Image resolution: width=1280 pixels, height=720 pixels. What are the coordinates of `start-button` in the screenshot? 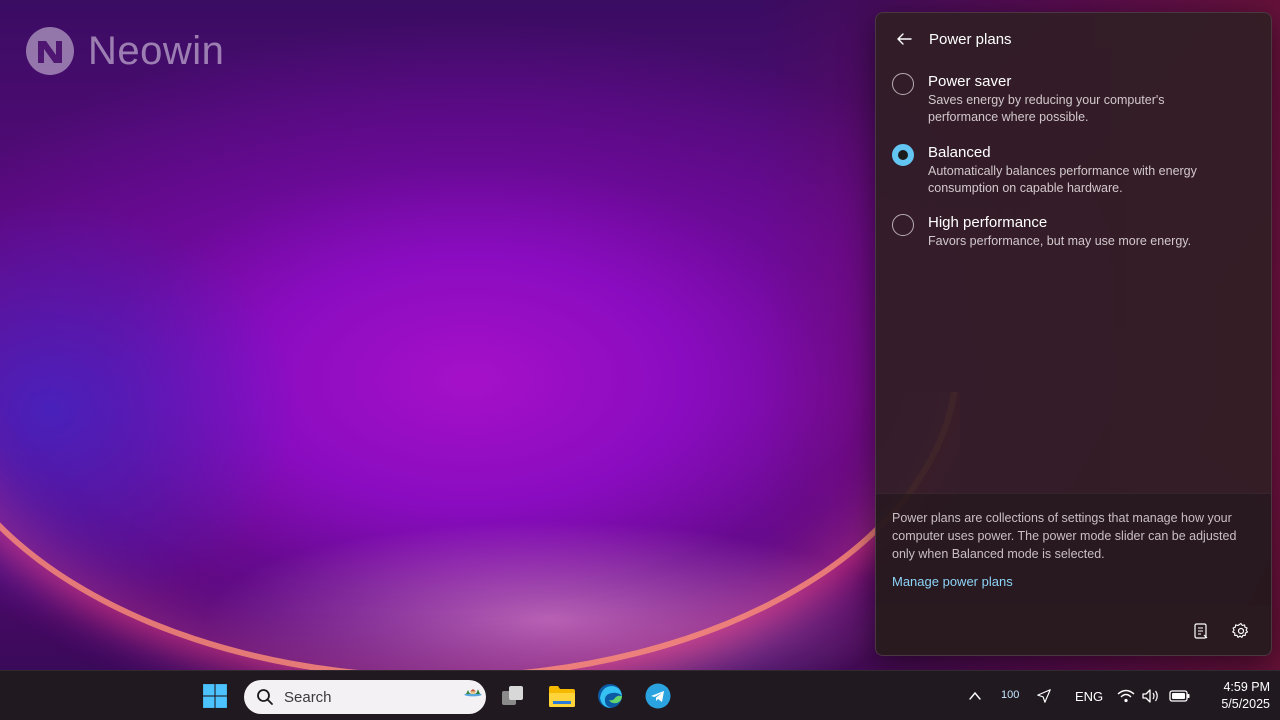 It's located at (215, 696).